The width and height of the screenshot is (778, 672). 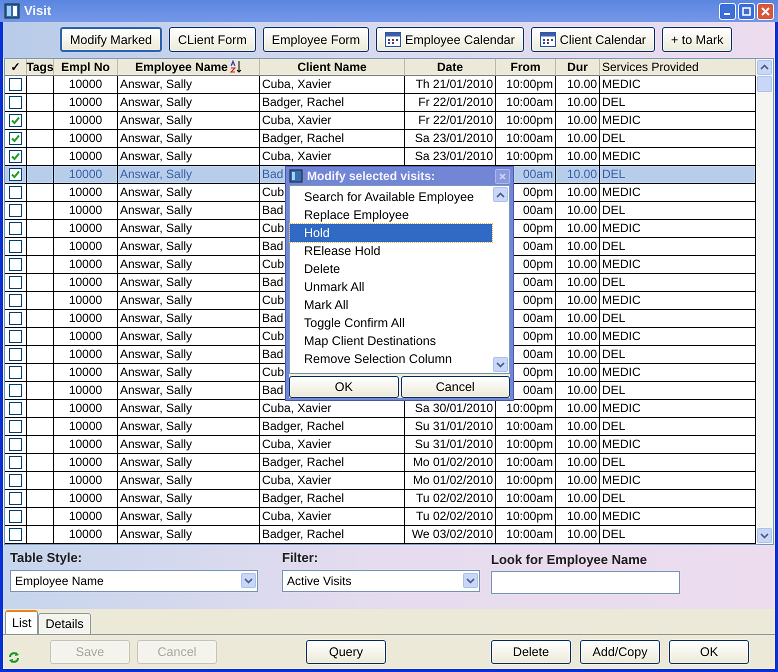 What do you see at coordinates (380, 463) in the screenshot?
I see `table-row: 10000 Answar, Sally Badger, Rachel Mo 01/02/2010 10:00am 10.00 DEL` at bounding box center [380, 463].